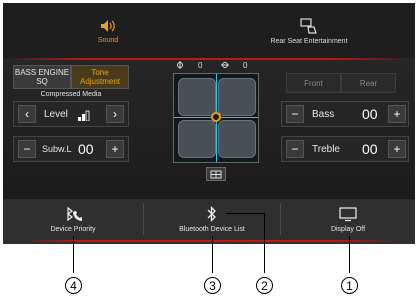  What do you see at coordinates (295, 149) in the screenshot?
I see `treble-decrease-button: −` at bounding box center [295, 149].